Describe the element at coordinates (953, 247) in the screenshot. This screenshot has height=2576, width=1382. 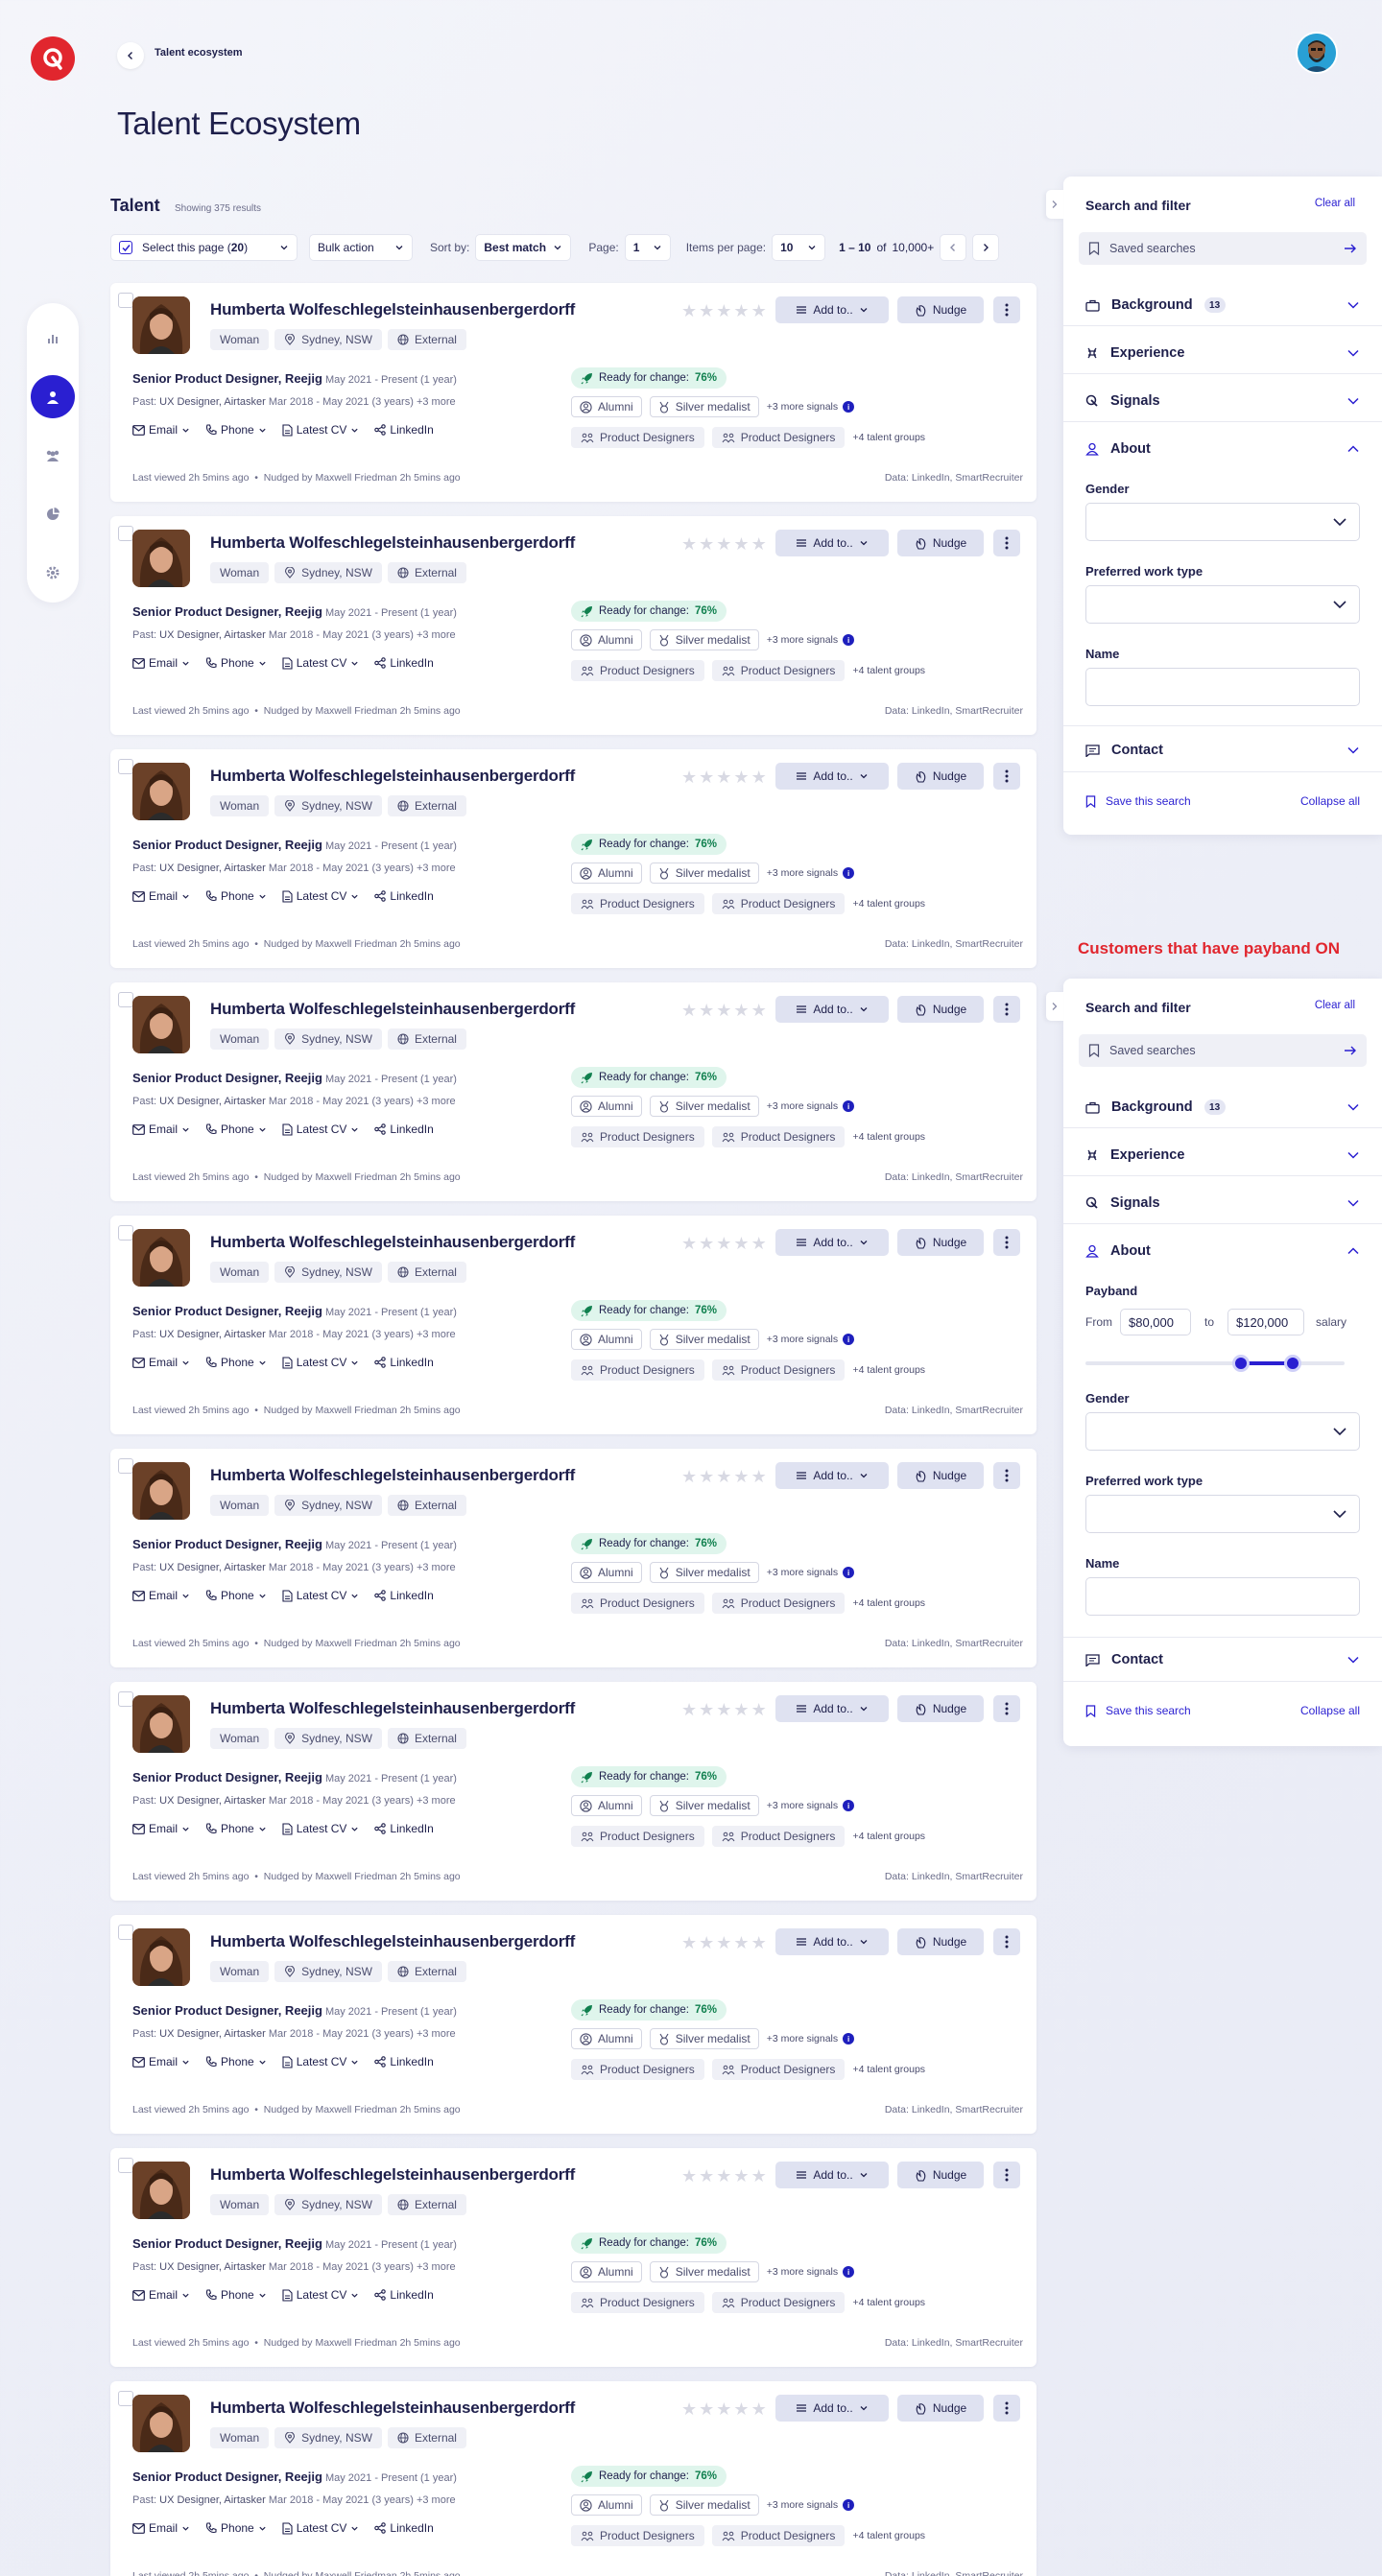
I see `prev-page-button` at that location.